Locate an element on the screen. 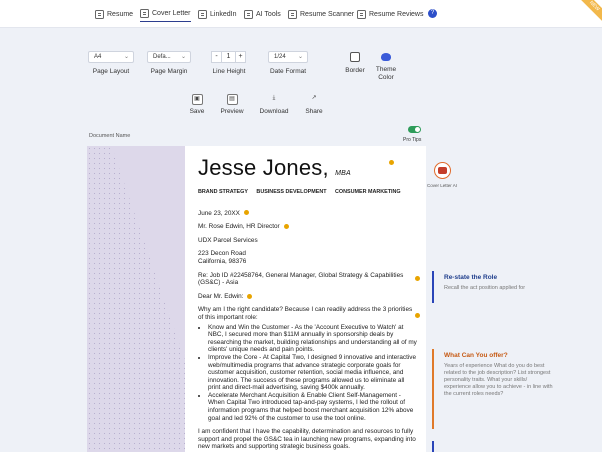  cover-letter-ai-label: Cover Letter AI is located at coordinates (442, 185).